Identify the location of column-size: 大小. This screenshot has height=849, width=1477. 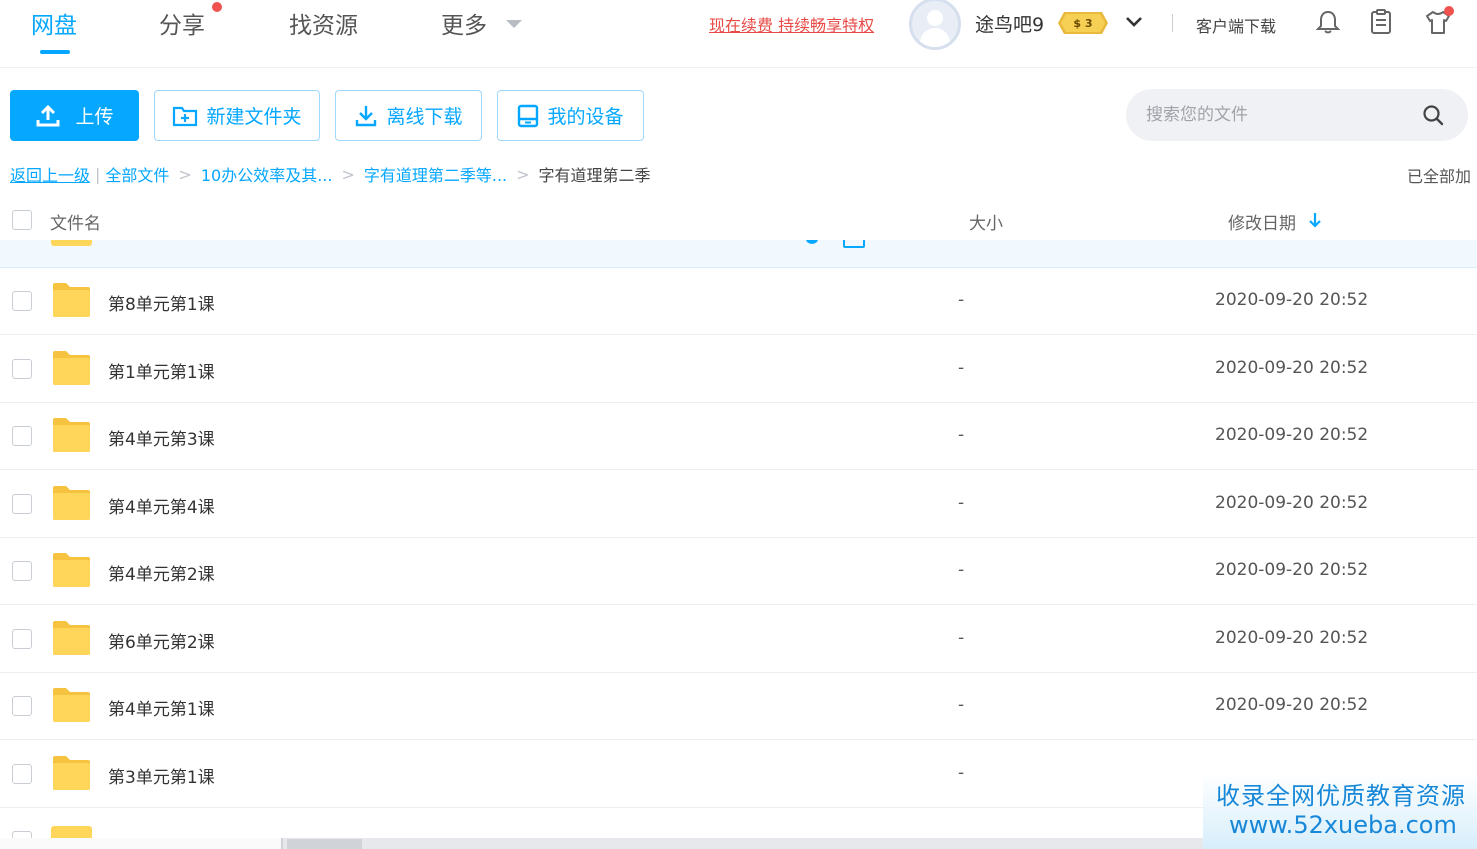
(986, 221).